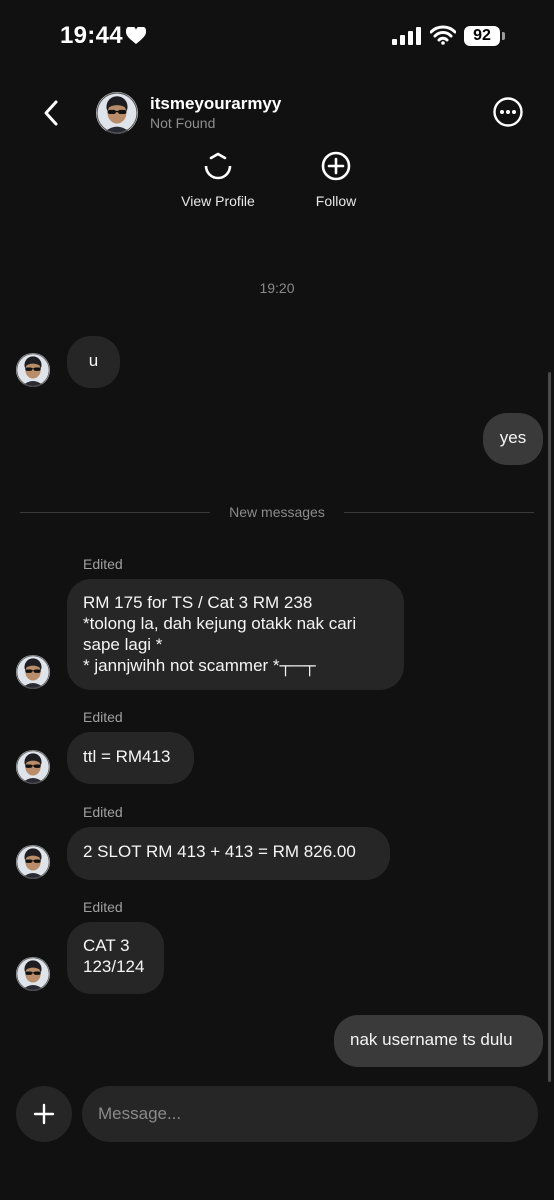 This screenshot has width=554, height=1200. I want to click on chat-scrollbar, so click(549, 727).